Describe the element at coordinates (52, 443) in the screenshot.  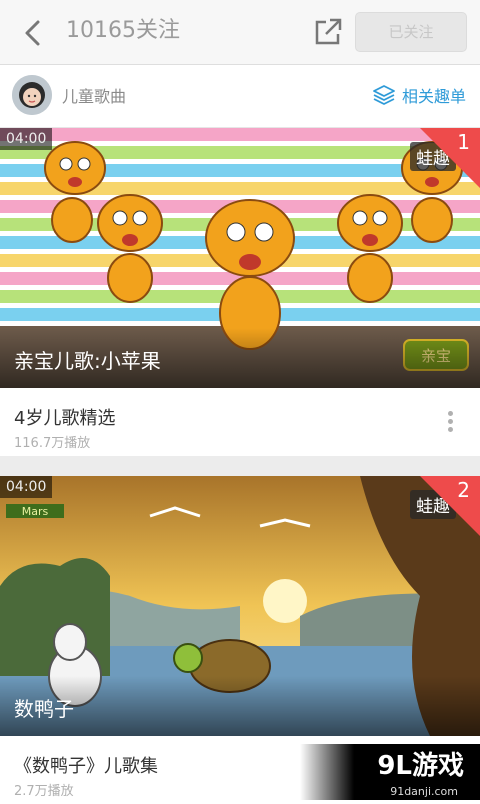
I see `play-count: 116.7万播放` at that location.